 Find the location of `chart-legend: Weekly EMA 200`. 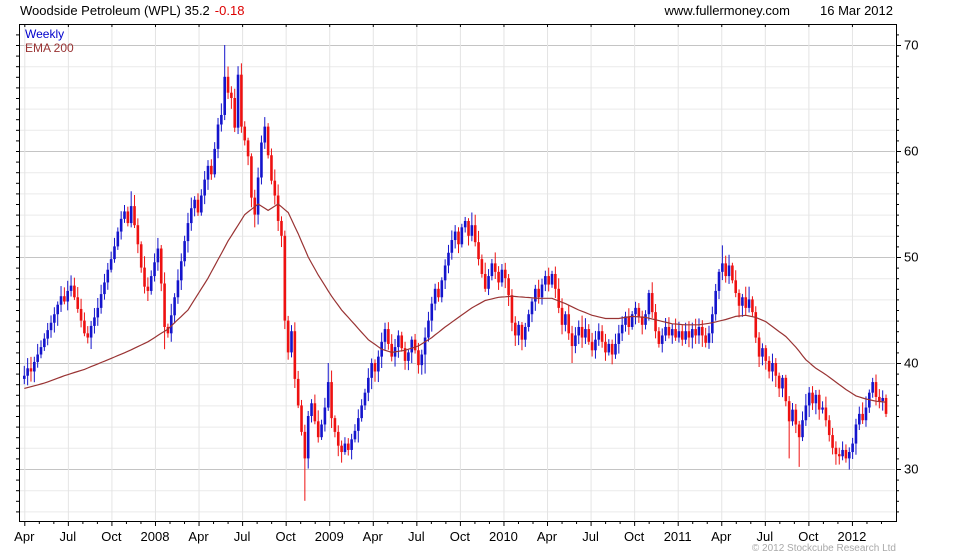

chart-legend: Weekly EMA 200 is located at coordinates (49, 41).